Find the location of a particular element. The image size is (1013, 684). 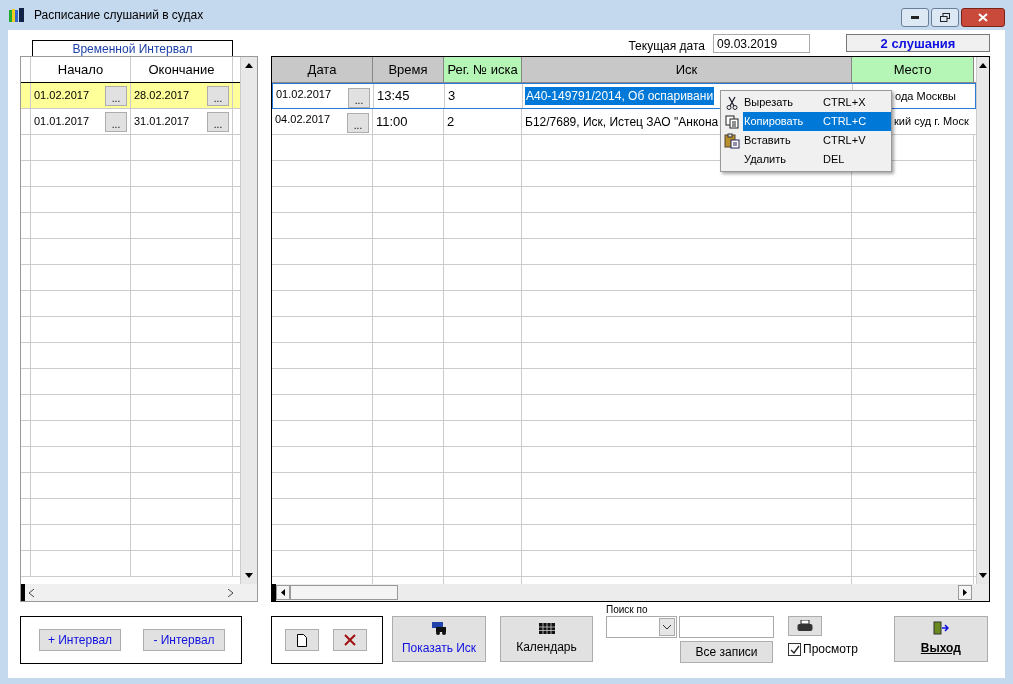

table-cell-text: 2 is located at coordinates (451, 121).